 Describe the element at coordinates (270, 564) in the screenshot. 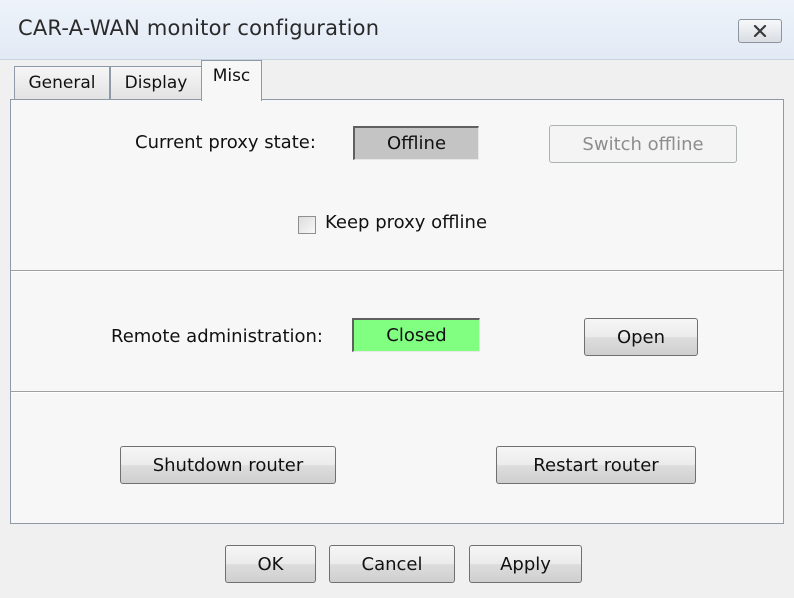

I see `ok-button: OK` at that location.